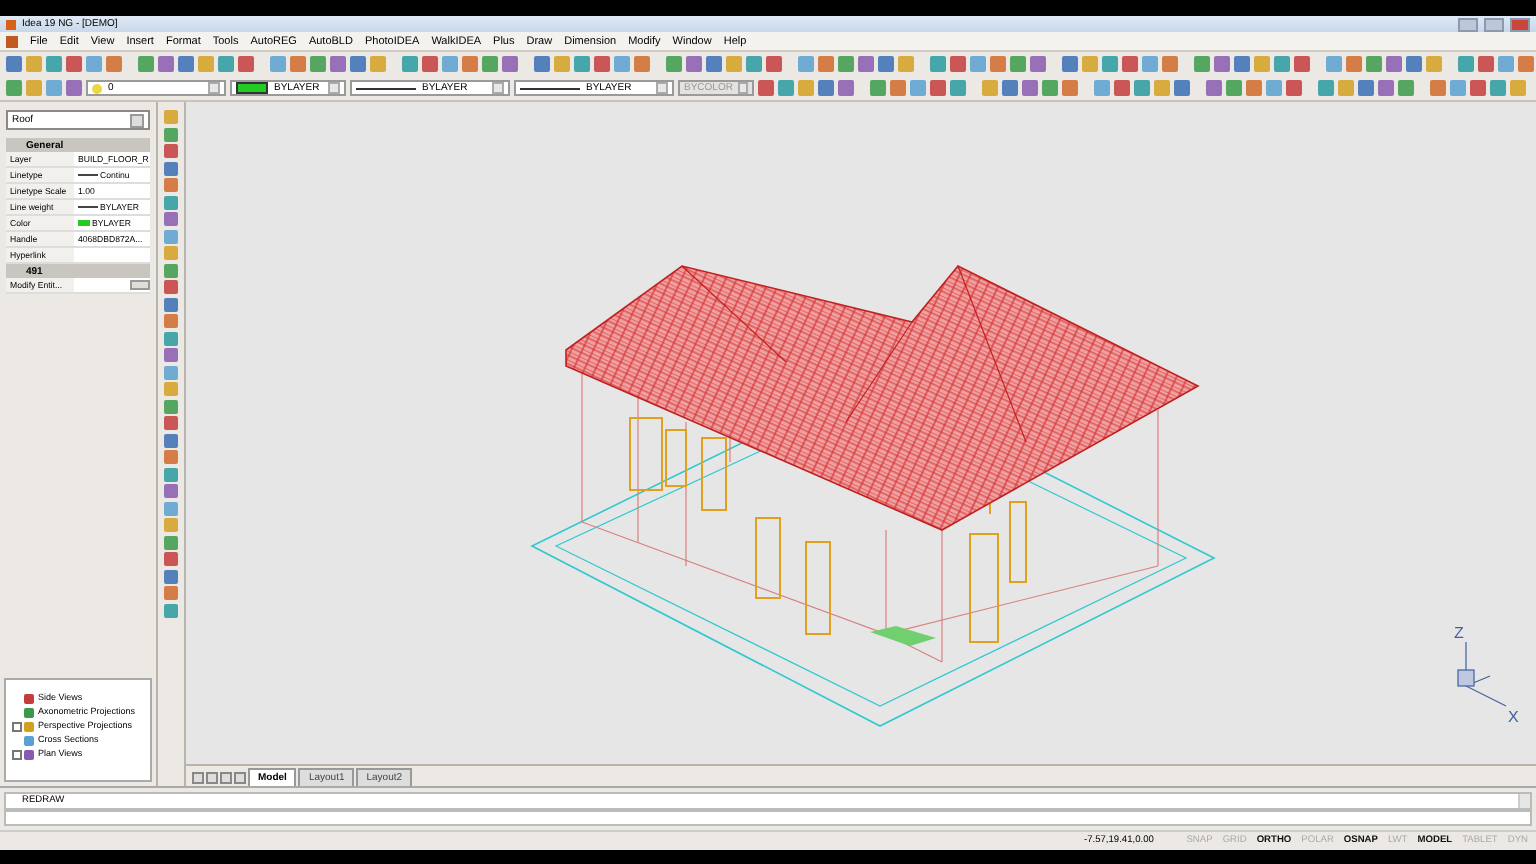  What do you see at coordinates (1494, 24) in the screenshot?
I see `maximize-icon` at bounding box center [1494, 24].